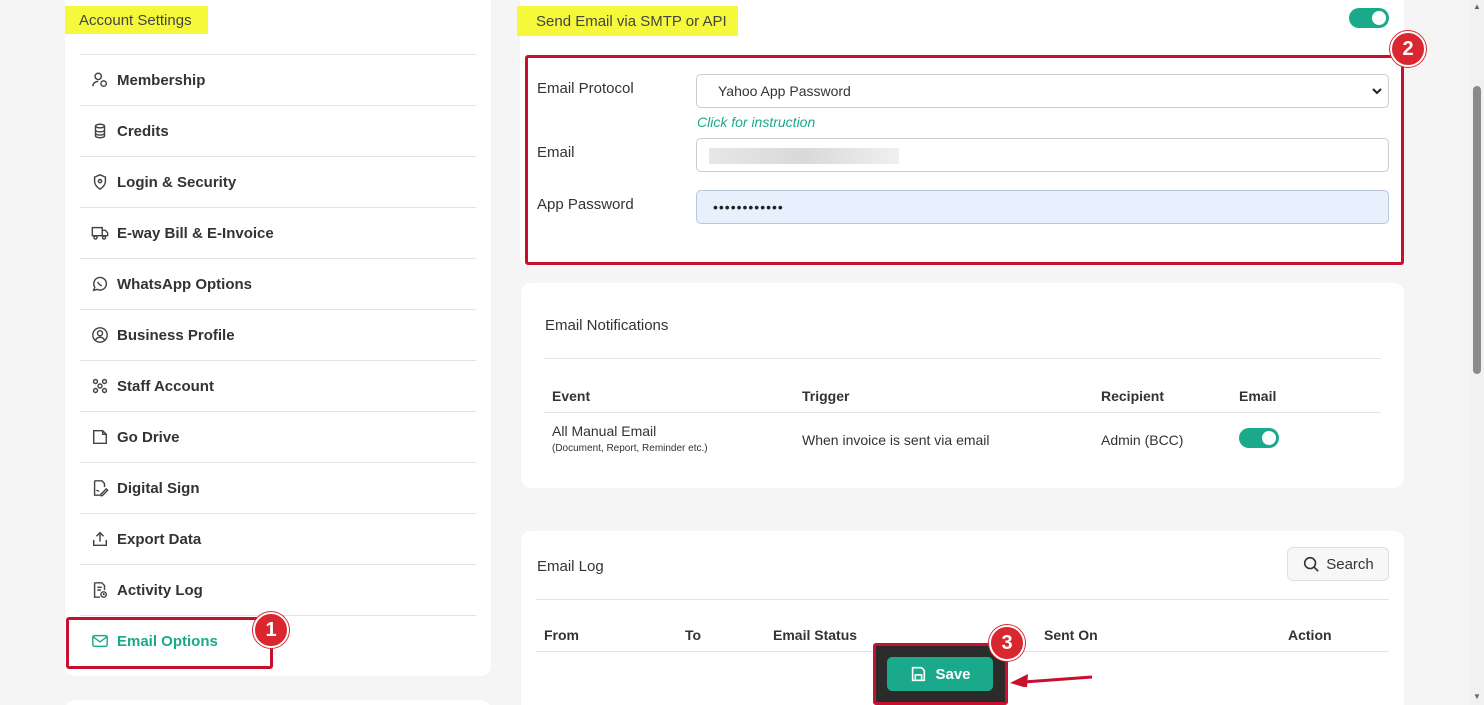  I want to click on annotation-badge-2: 2, so click(1408, 49).